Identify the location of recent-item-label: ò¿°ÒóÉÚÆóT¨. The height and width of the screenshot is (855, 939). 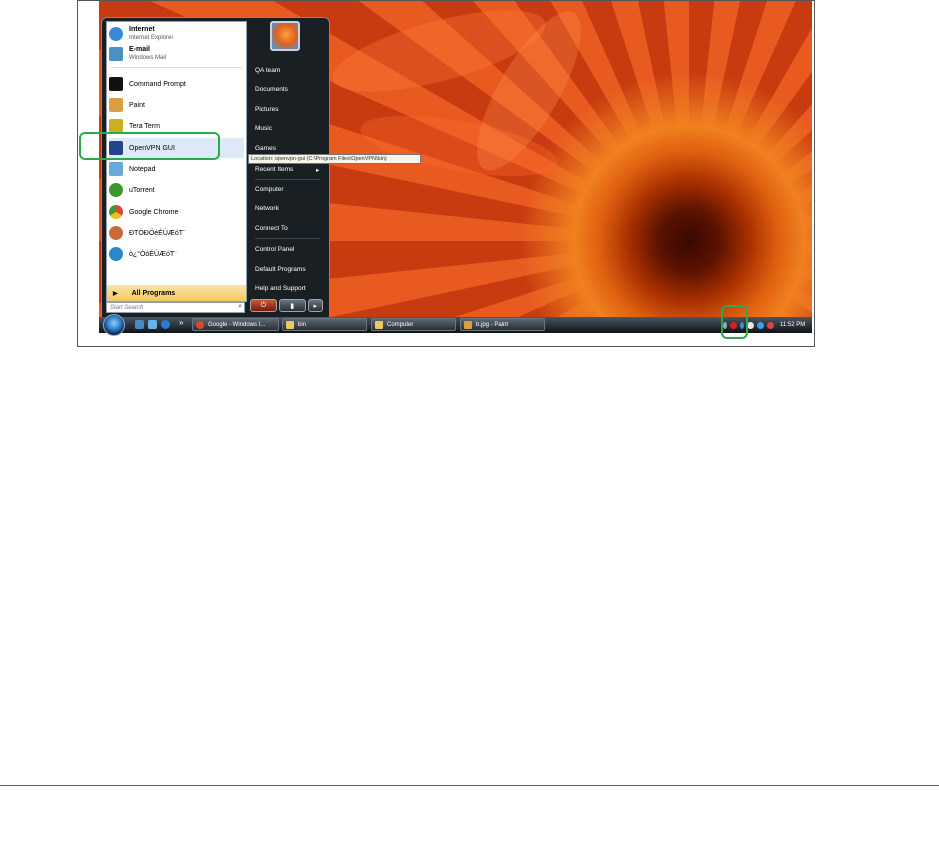
(153, 254).